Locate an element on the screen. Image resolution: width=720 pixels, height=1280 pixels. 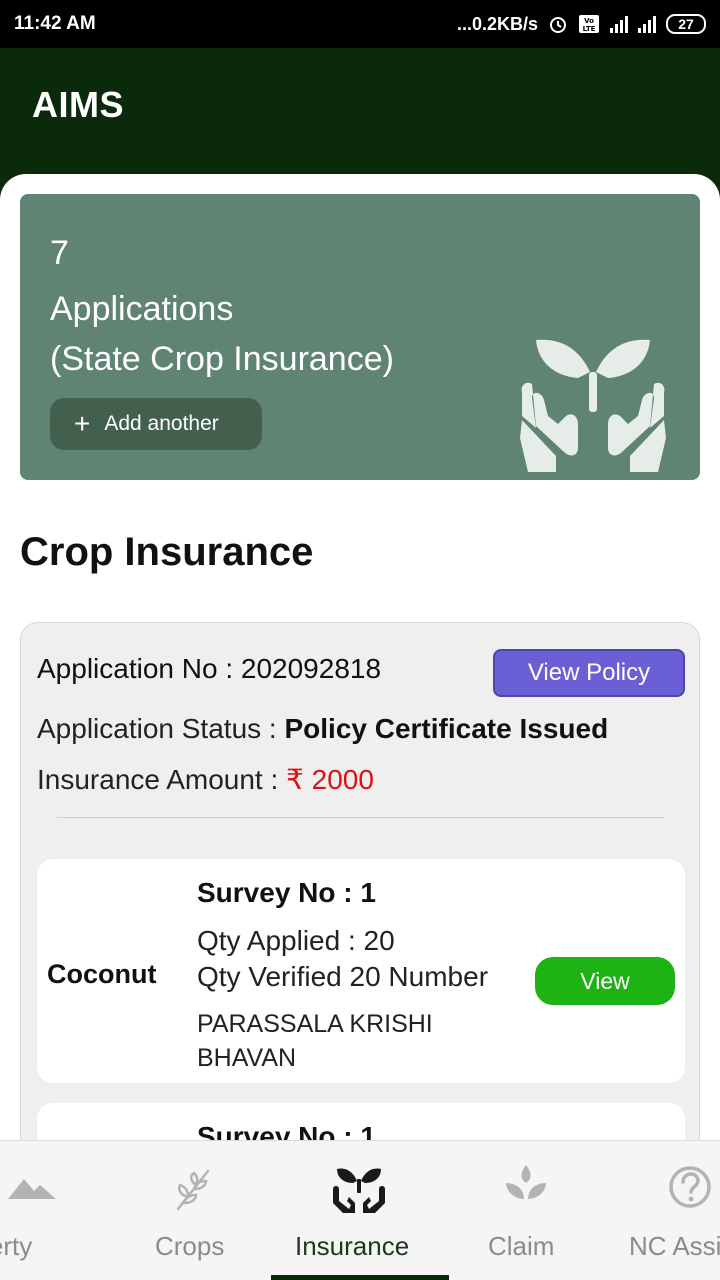
status-time: 11:42 AM is located at coordinates (55, 23).